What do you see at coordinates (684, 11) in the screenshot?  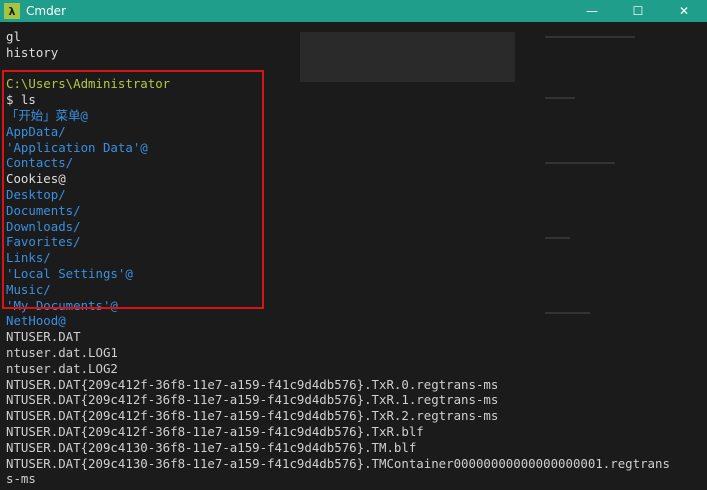 I see `close-button: ✕` at bounding box center [684, 11].